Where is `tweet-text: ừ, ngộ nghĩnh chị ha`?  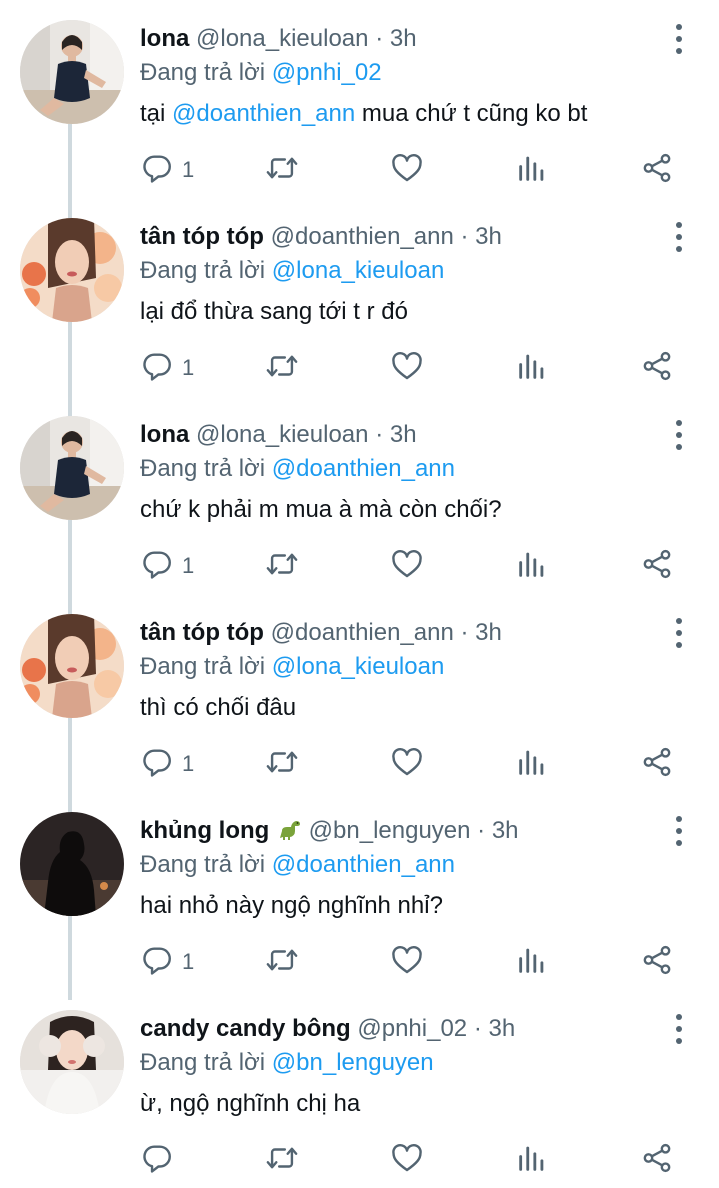
tweet-text: ừ, ngộ nghĩnh chị ha is located at coordinates (250, 1104).